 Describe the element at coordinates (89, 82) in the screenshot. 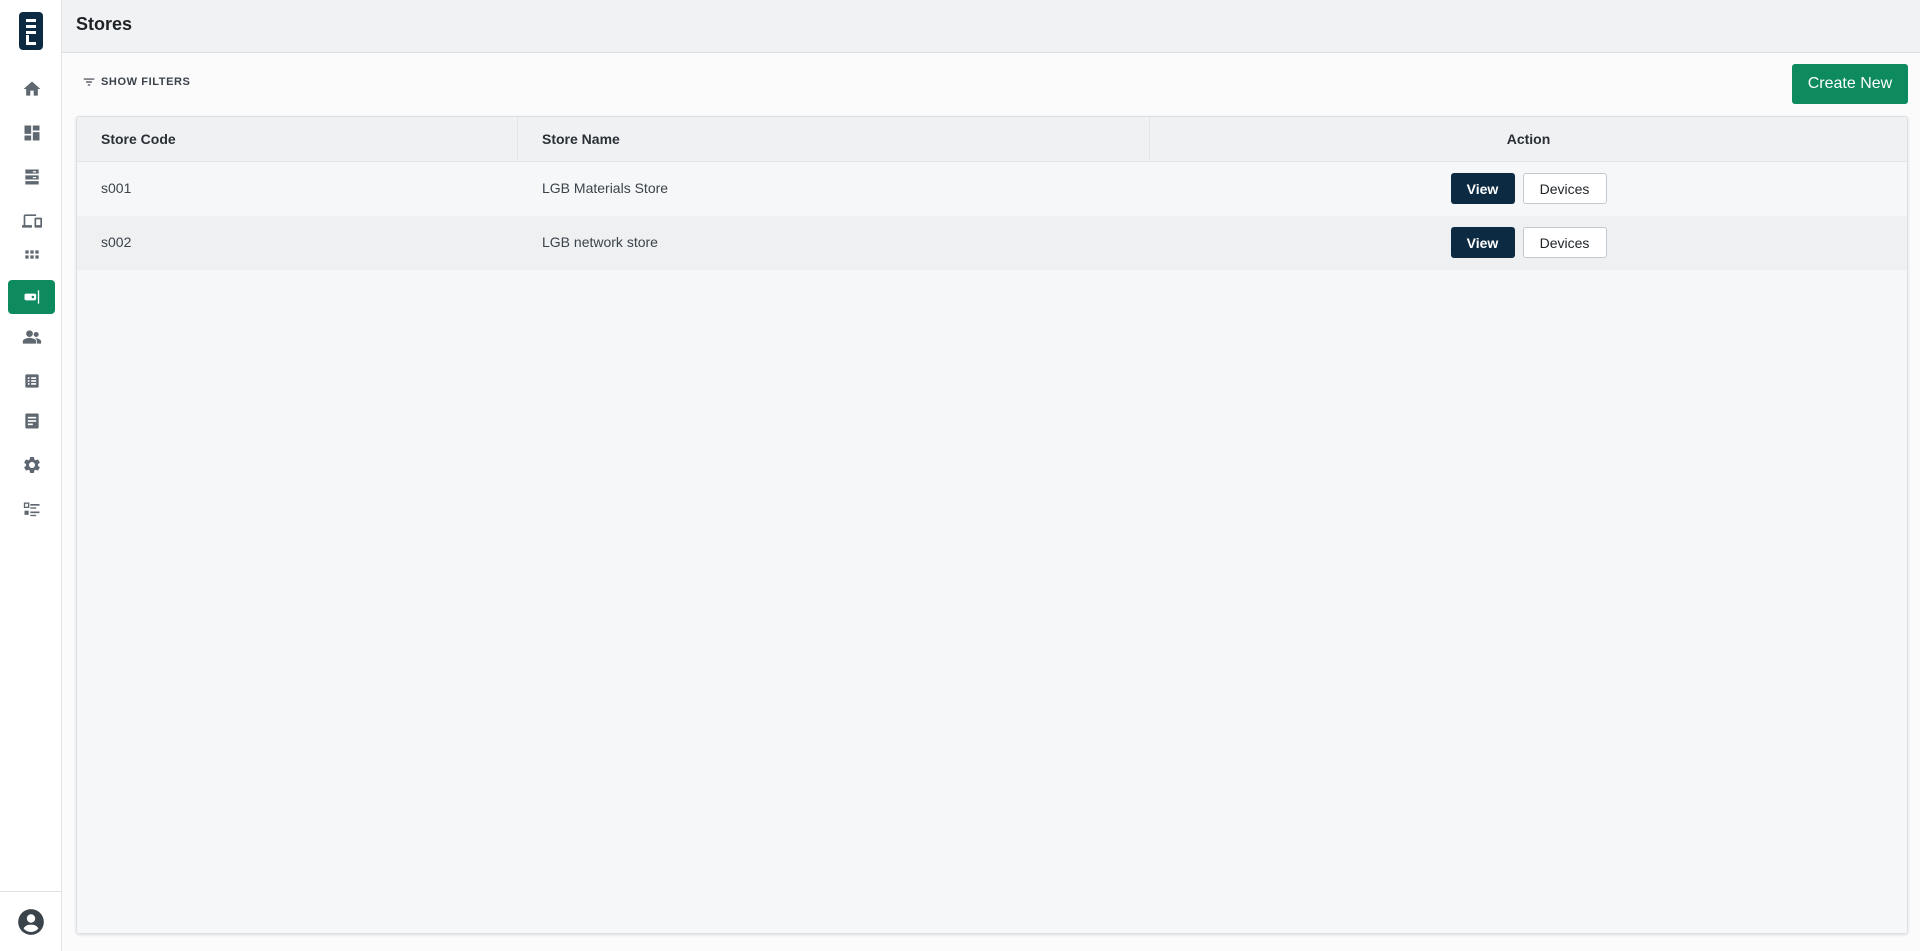

I see `filter-icon` at that location.